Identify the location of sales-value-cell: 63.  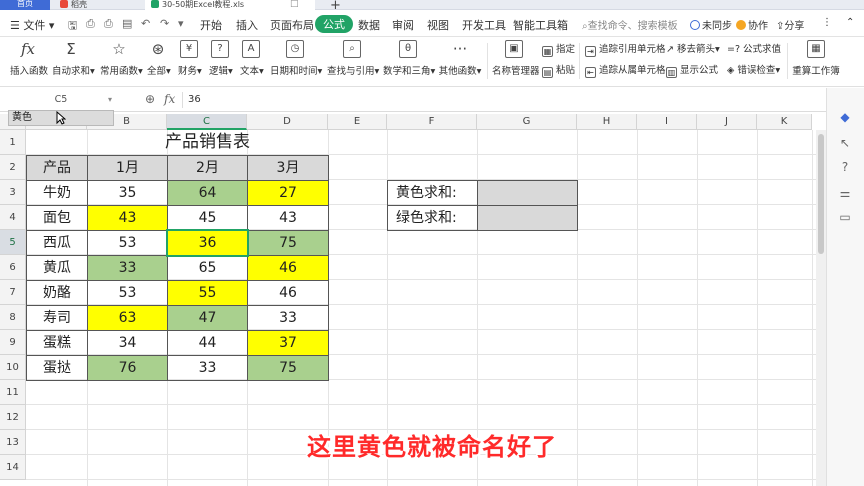
(127, 318).